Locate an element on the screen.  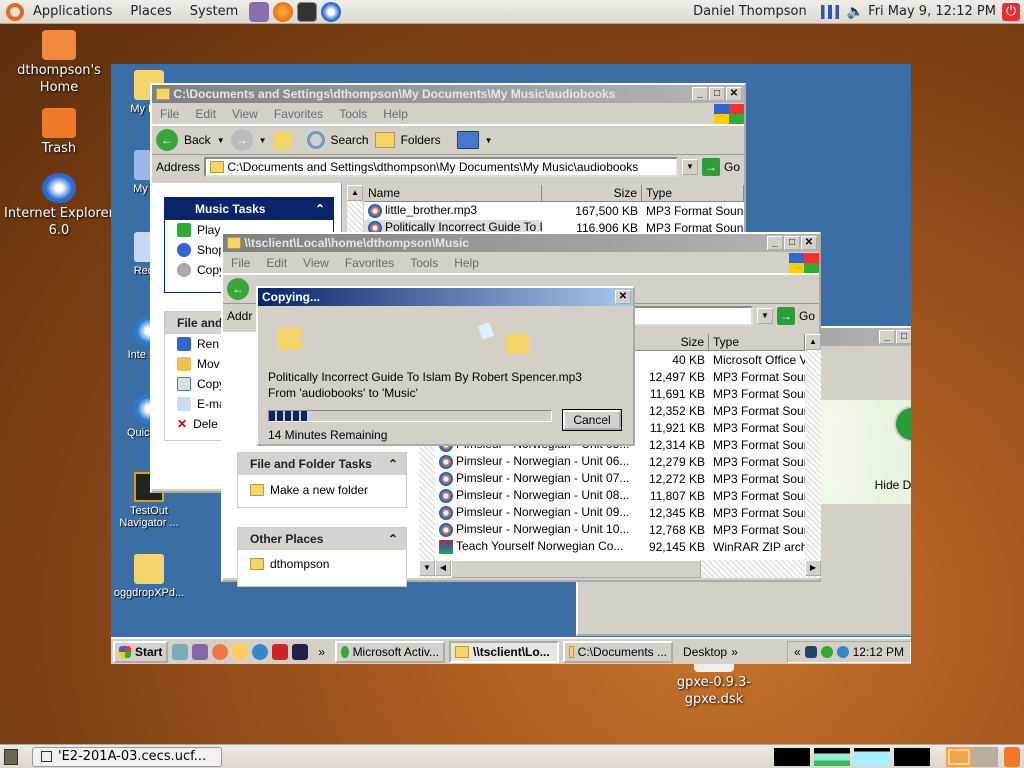
scroll-thumb is located at coordinates (576, 569).